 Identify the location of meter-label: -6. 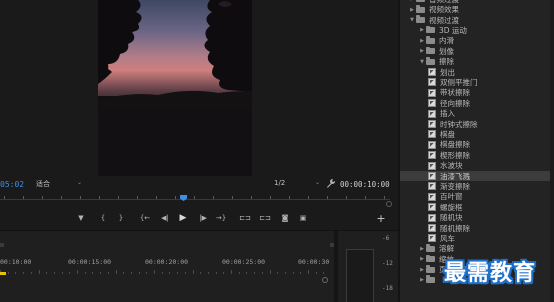
(386, 238).